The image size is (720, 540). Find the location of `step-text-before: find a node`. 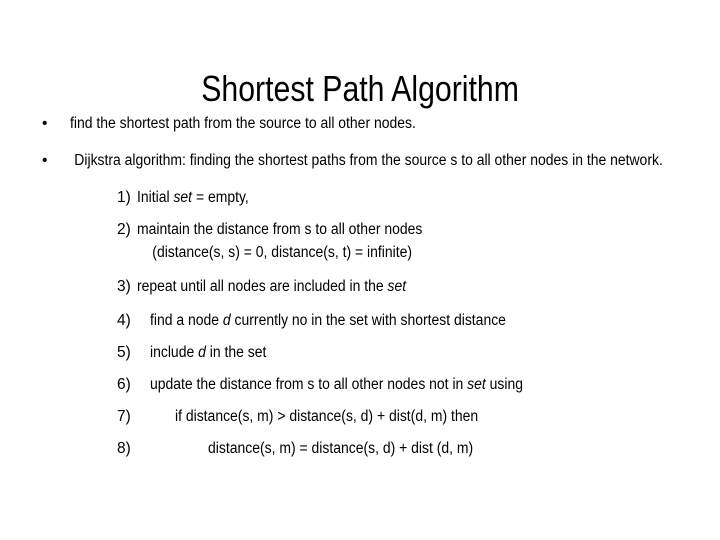

step-text-before: find a node is located at coordinates (186, 320).